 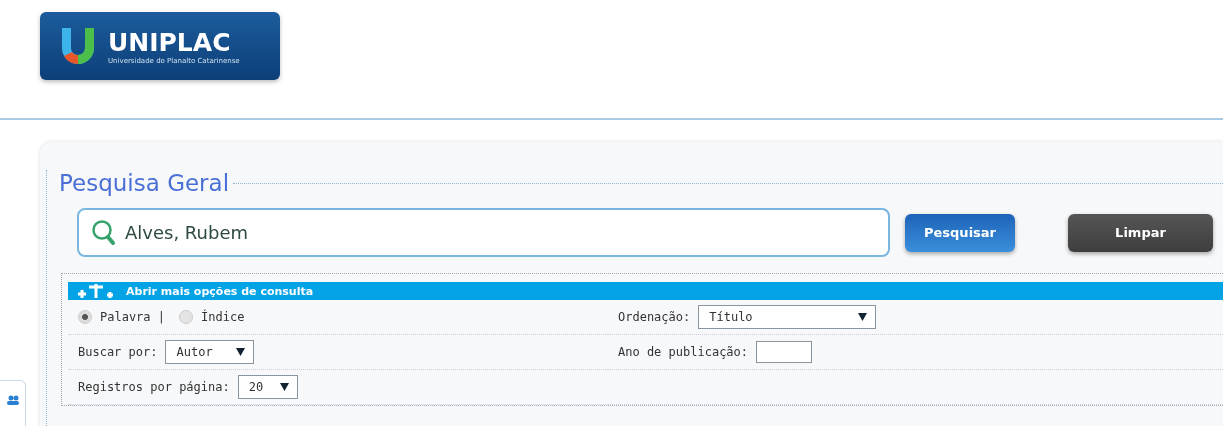 What do you see at coordinates (784, 352) in the screenshot?
I see `year-field` at bounding box center [784, 352].